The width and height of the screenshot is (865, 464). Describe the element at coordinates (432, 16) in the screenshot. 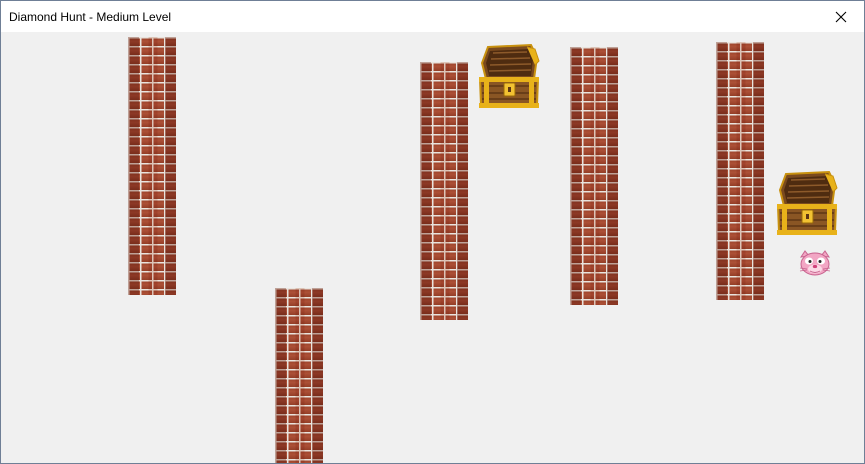

I see `title-bar: Diamond Hunt - Medium Level` at that location.